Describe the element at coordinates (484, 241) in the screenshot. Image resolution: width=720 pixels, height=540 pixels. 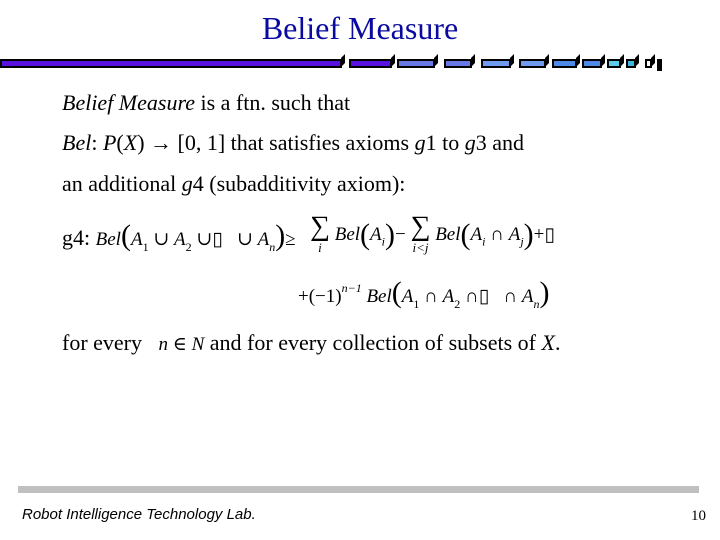
I see `subscript: i` at that location.